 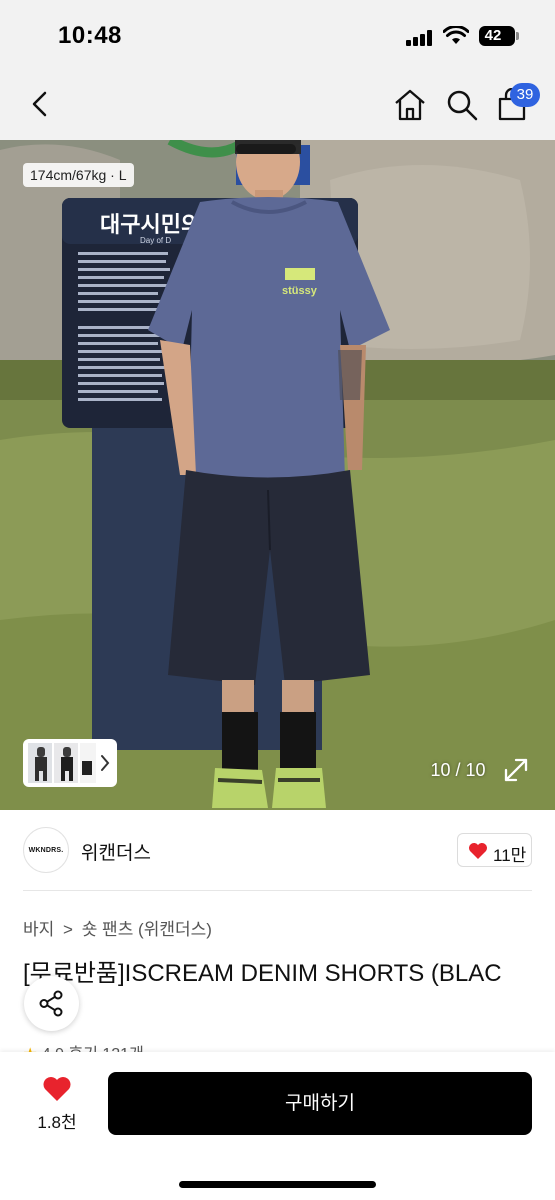 I want to click on sign-title: 대구시민의, so click(x=150, y=224).